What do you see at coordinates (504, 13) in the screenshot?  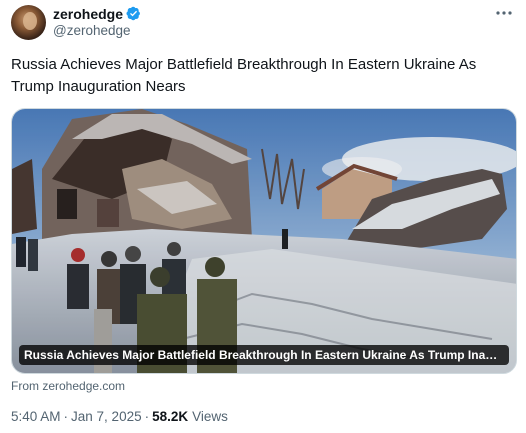 I see `more-options-icon` at bounding box center [504, 13].